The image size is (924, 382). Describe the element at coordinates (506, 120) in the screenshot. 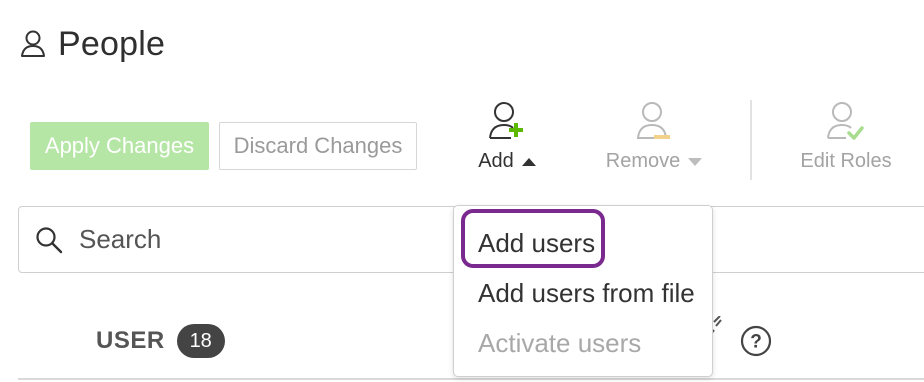

I see `add-user-icon` at that location.